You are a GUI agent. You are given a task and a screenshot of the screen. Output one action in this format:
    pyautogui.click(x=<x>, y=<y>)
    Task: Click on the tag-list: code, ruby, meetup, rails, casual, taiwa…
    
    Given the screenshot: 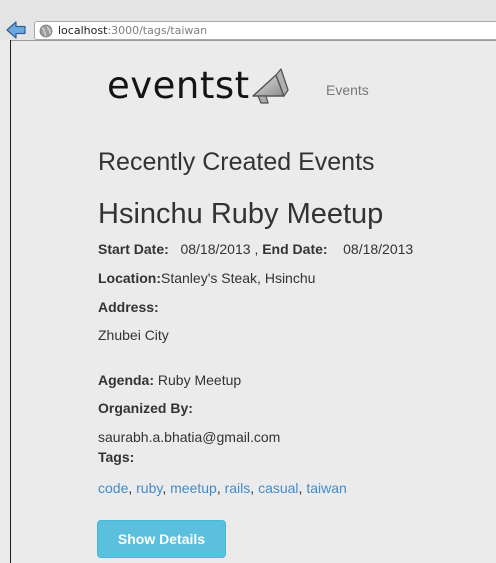 What is the action you would take?
    pyautogui.click(x=222, y=488)
    